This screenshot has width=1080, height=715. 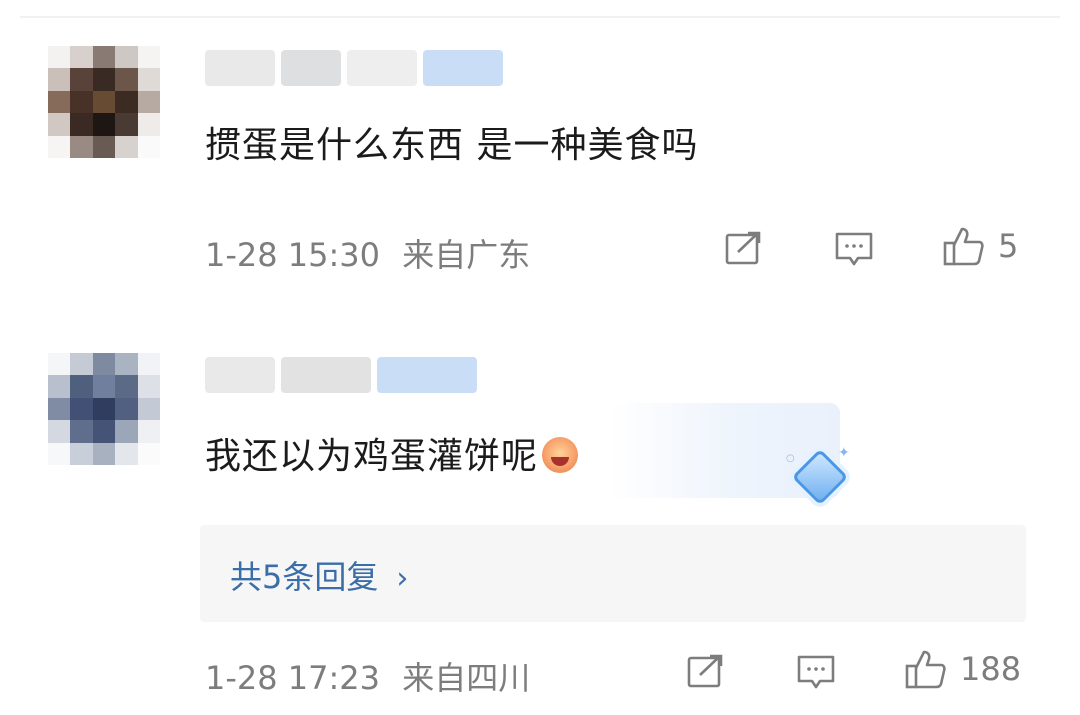 I want to click on chevron-right-icon: ›, so click(x=402, y=578).